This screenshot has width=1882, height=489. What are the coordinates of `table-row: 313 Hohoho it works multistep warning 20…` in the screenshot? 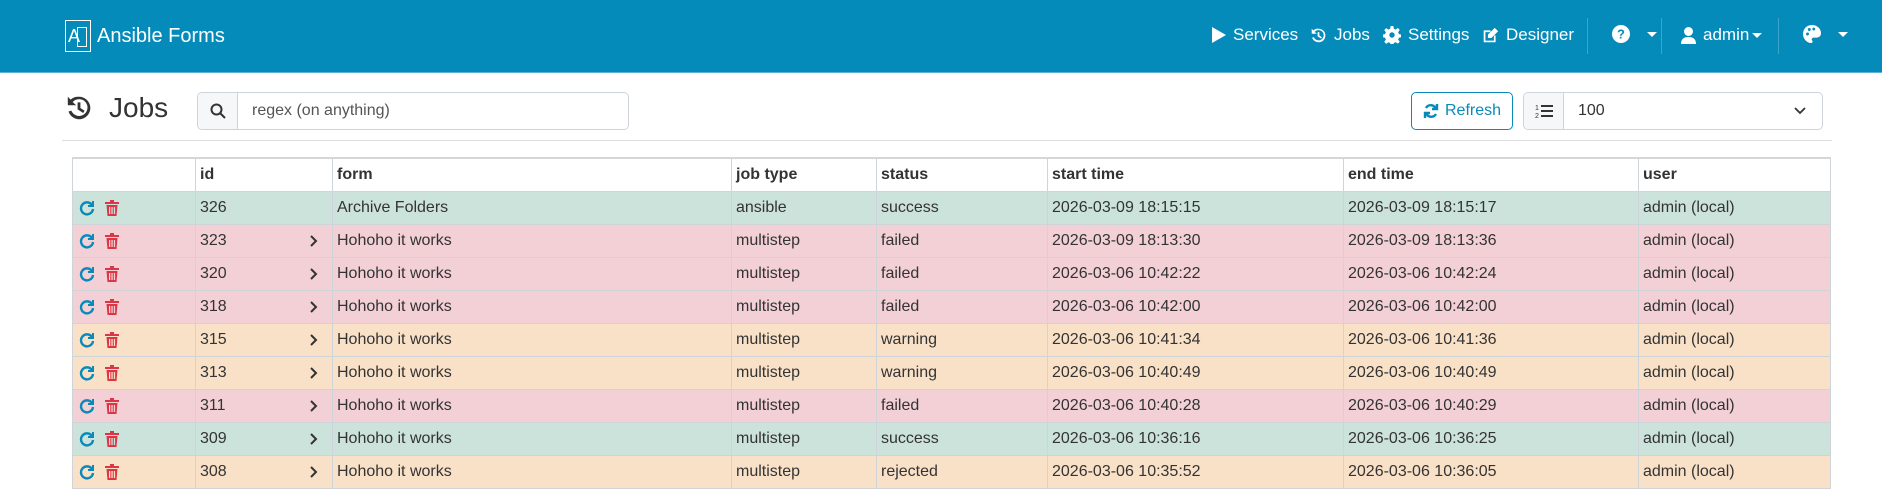 It's located at (951, 372).